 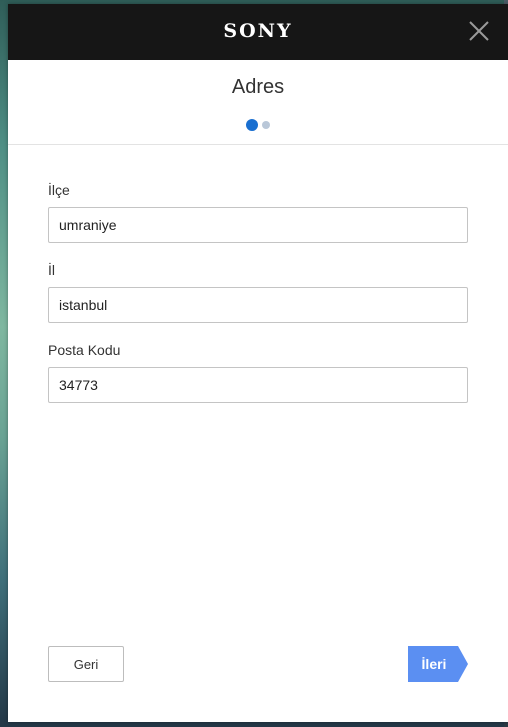 I want to click on header-divider, so click(x=258, y=144).